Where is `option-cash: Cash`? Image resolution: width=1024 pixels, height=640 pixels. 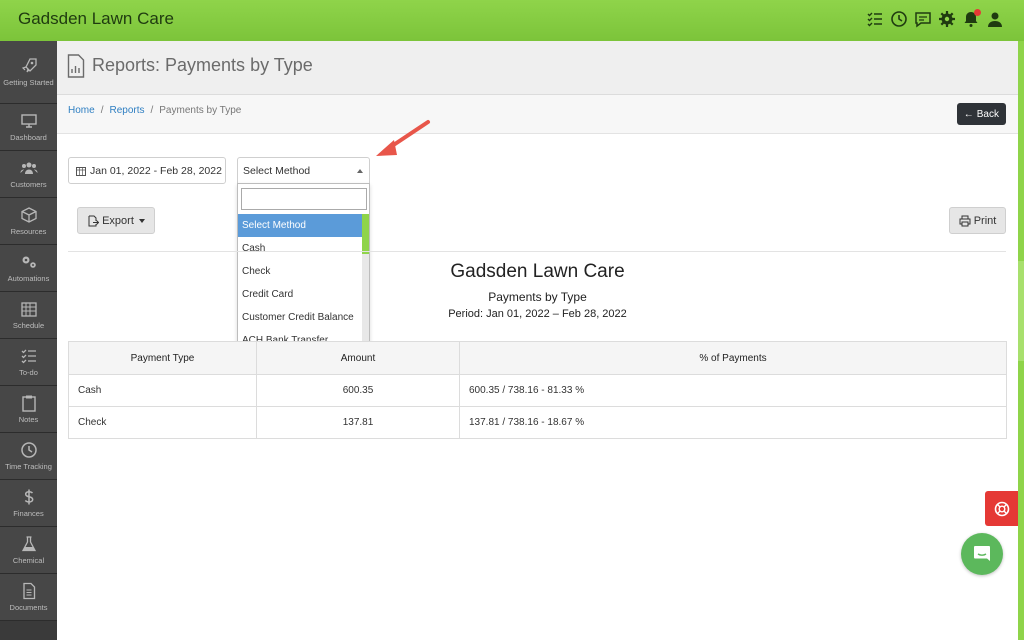
option-cash: Cash is located at coordinates (300, 248).